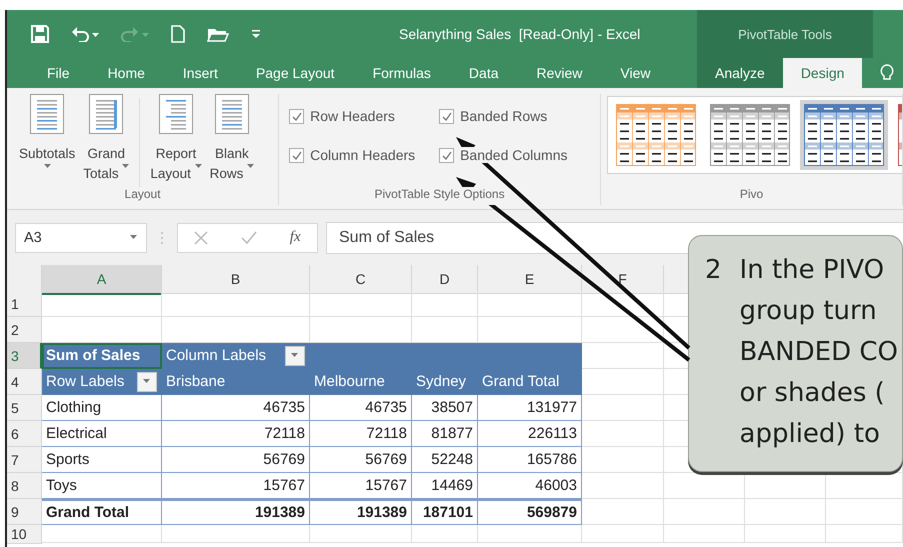 The width and height of the screenshot is (903, 547). Describe the element at coordinates (178, 34) in the screenshot. I see `new-document-icon` at that location.